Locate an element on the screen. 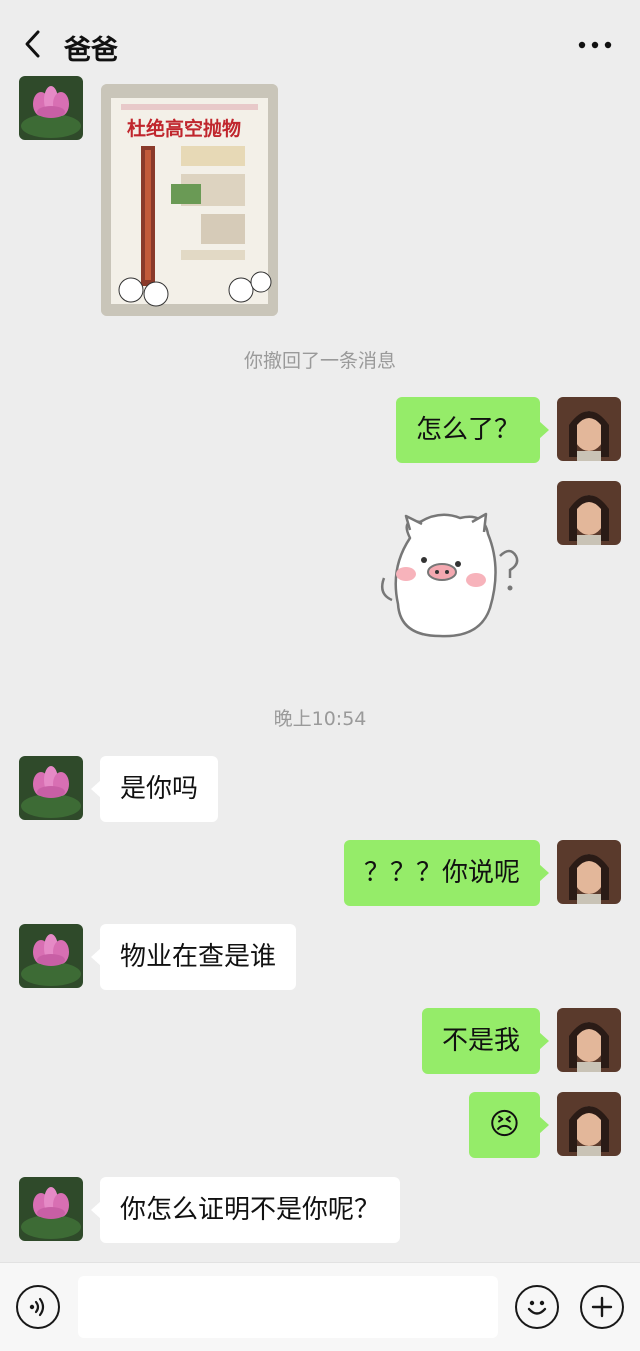 The width and height of the screenshot is (640, 1351). chat-header: 爸爸 is located at coordinates (320, 44).